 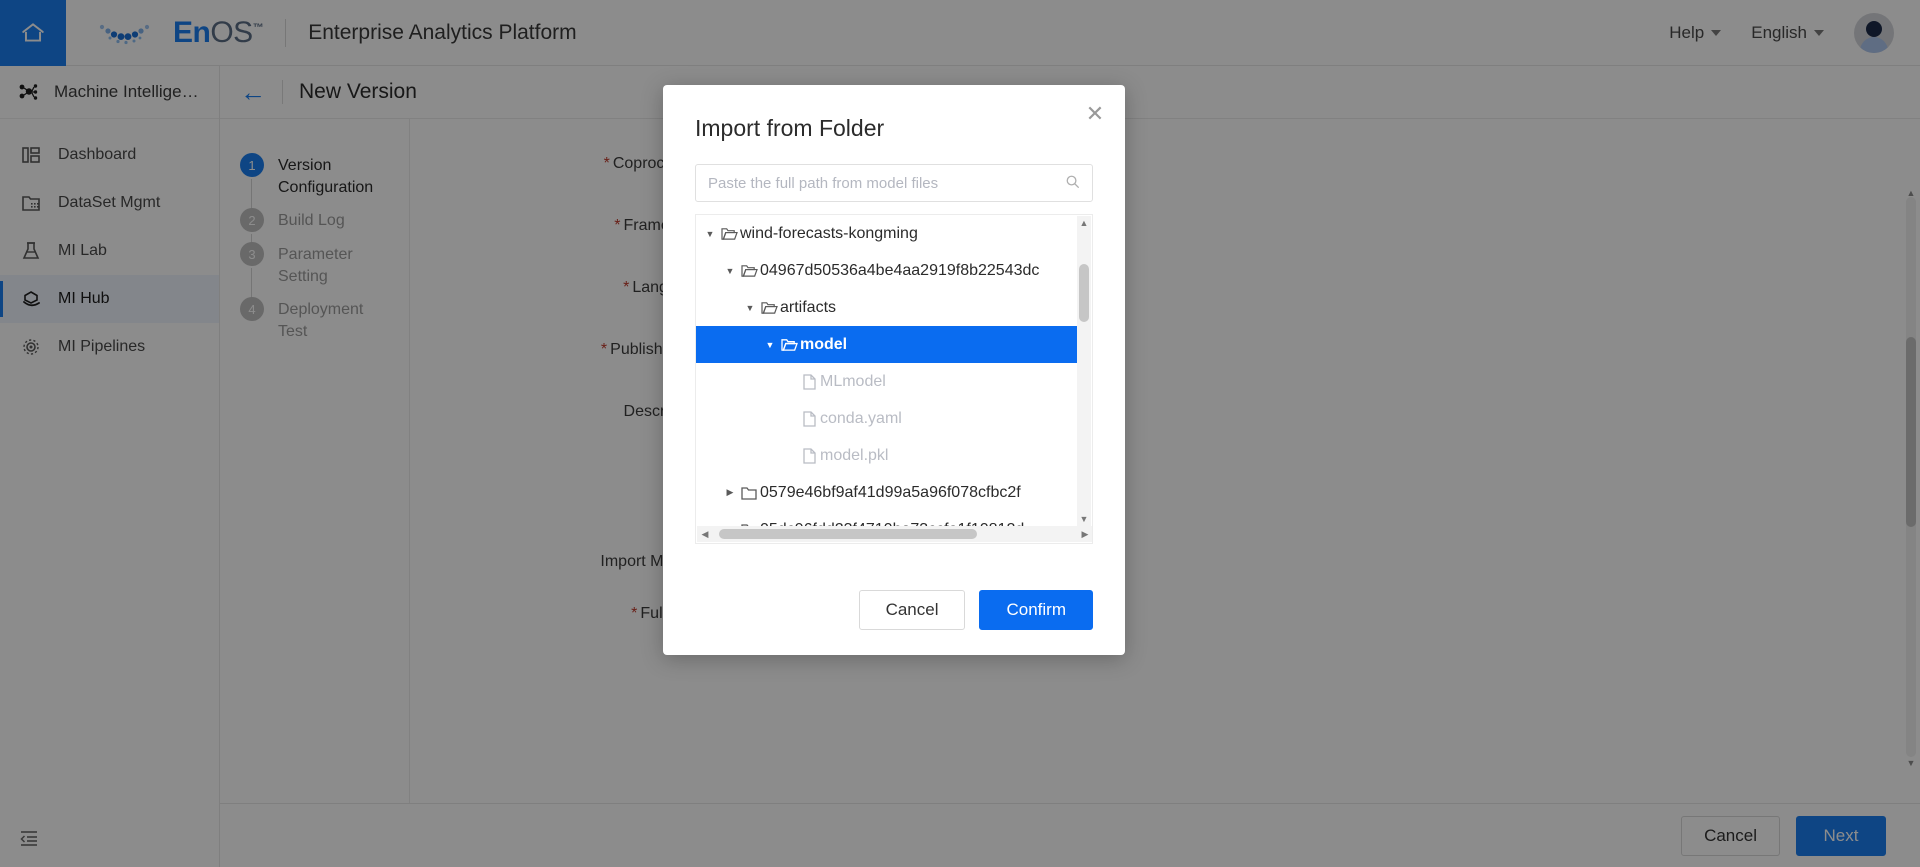 What do you see at coordinates (890, 492) in the screenshot?
I see `tree-item-label: 0579e46bf9af41d99a5a96f078cfbc2f` at bounding box center [890, 492].